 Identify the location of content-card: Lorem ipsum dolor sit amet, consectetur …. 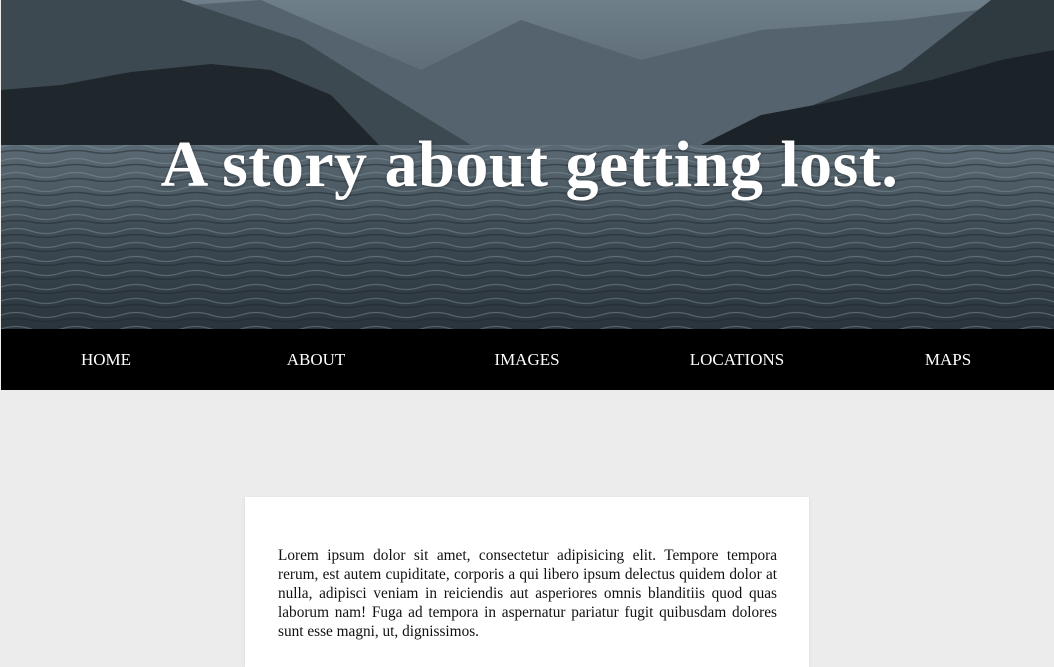
(527, 582).